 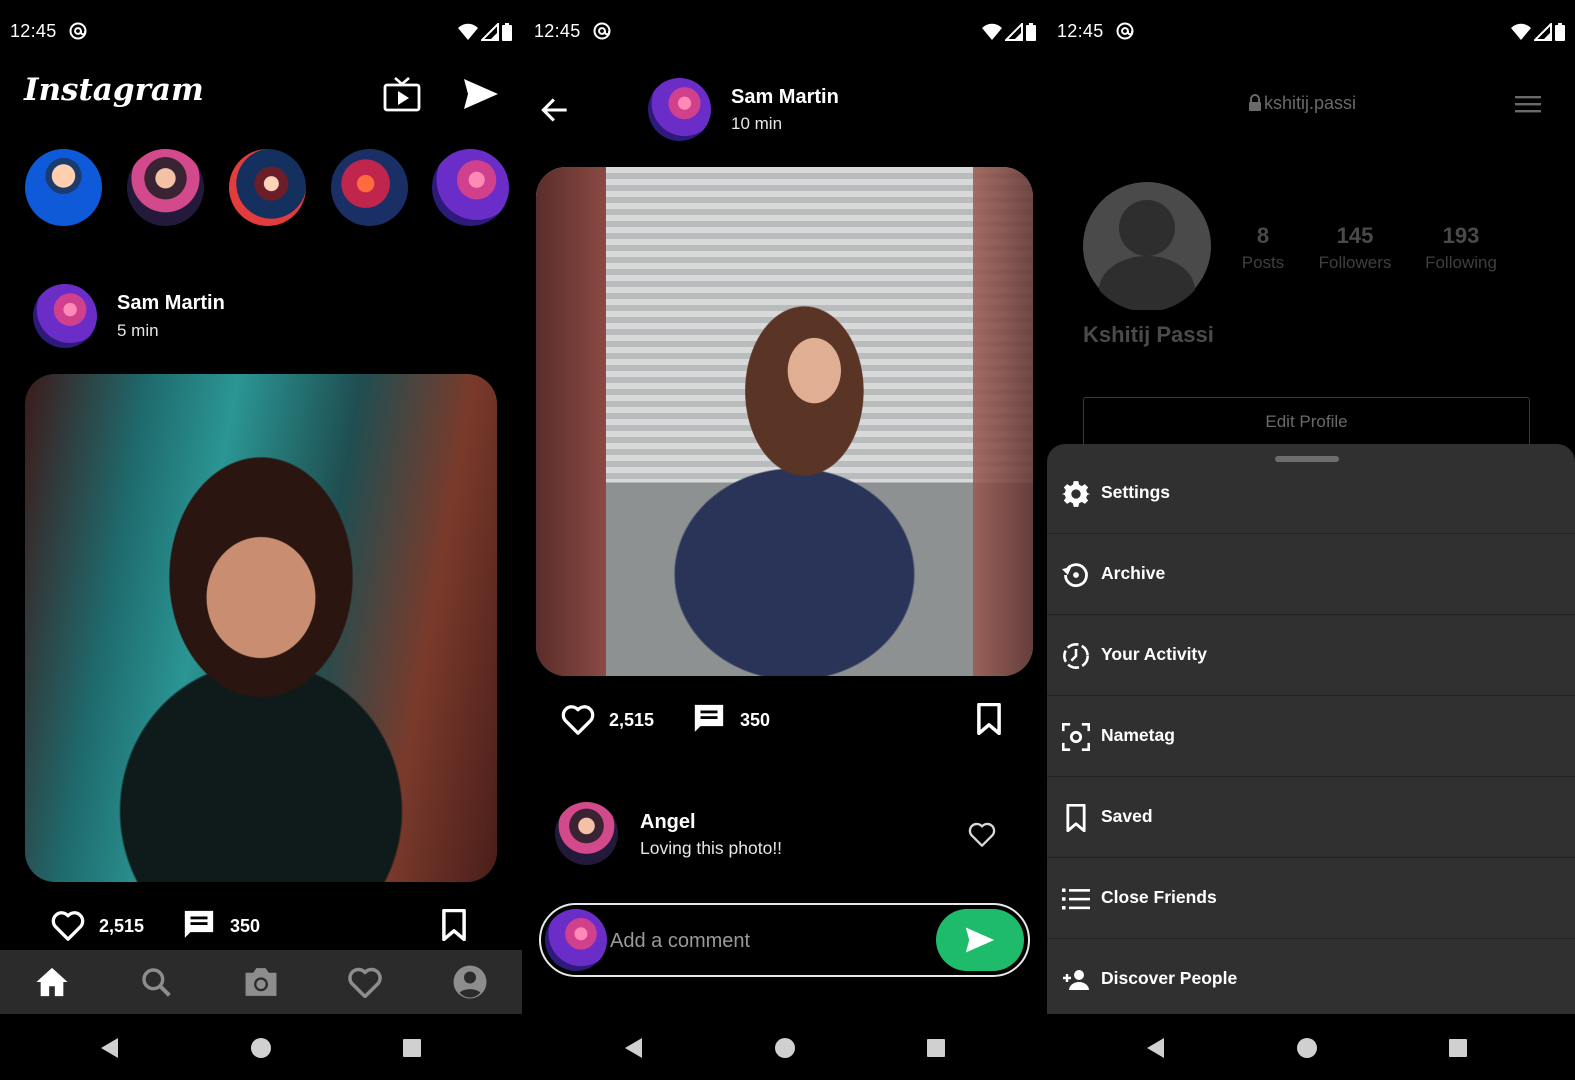 What do you see at coordinates (711, 848) in the screenshot?
I see `comment-text: Loving this photo!!` at bounding box center [711, 848].